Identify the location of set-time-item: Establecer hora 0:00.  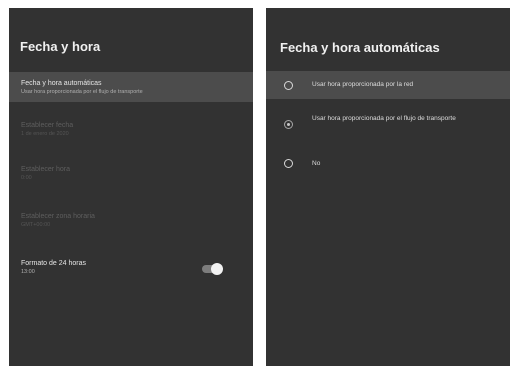
(131, 177).